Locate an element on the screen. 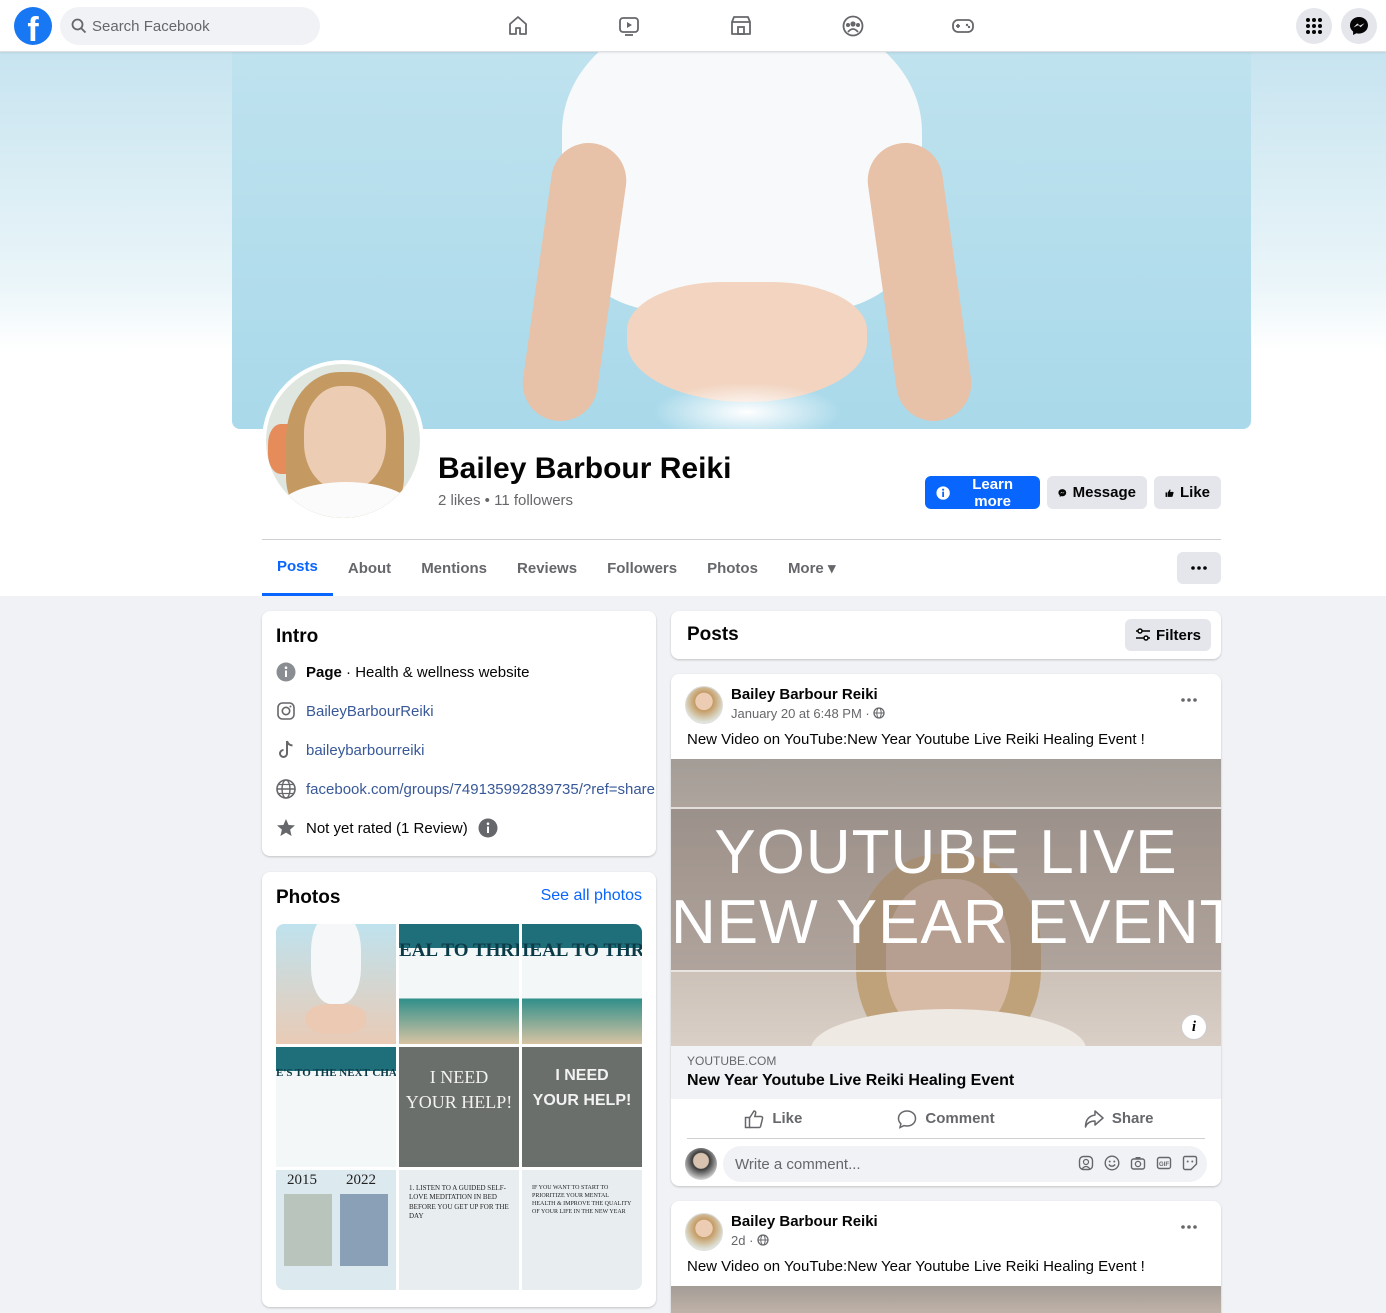 Image resolution: width=1386 pixels, height=1313 pixels. photo-caption: 2015 is located at coordinates (302, 1180).